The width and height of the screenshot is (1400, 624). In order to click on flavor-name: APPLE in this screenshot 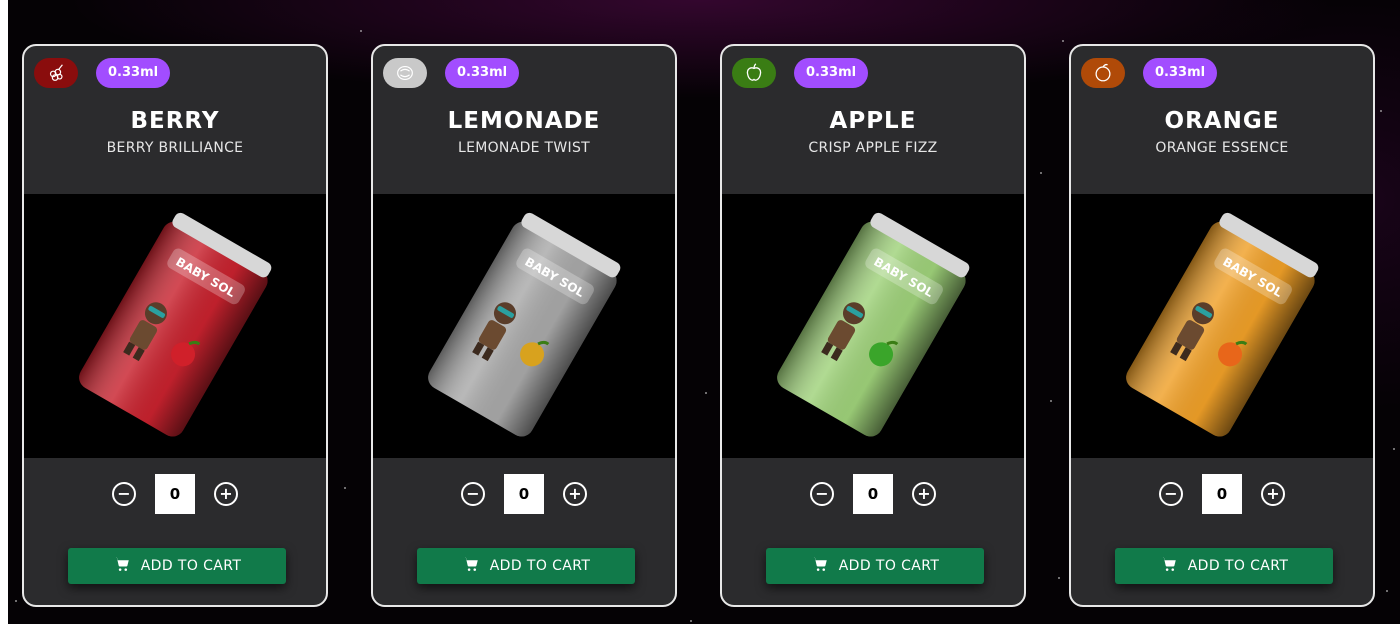, I will do `click(873, 121)`.